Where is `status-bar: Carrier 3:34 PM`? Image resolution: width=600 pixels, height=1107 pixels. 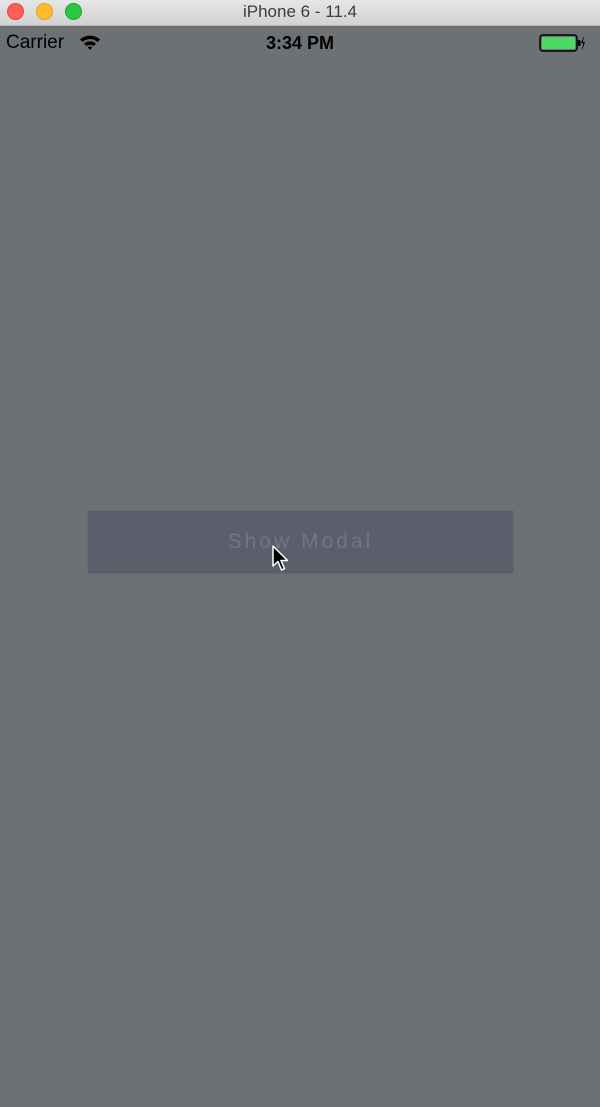
status-bar: Carrier 3:34 PM is located at coordinates (300, 43).